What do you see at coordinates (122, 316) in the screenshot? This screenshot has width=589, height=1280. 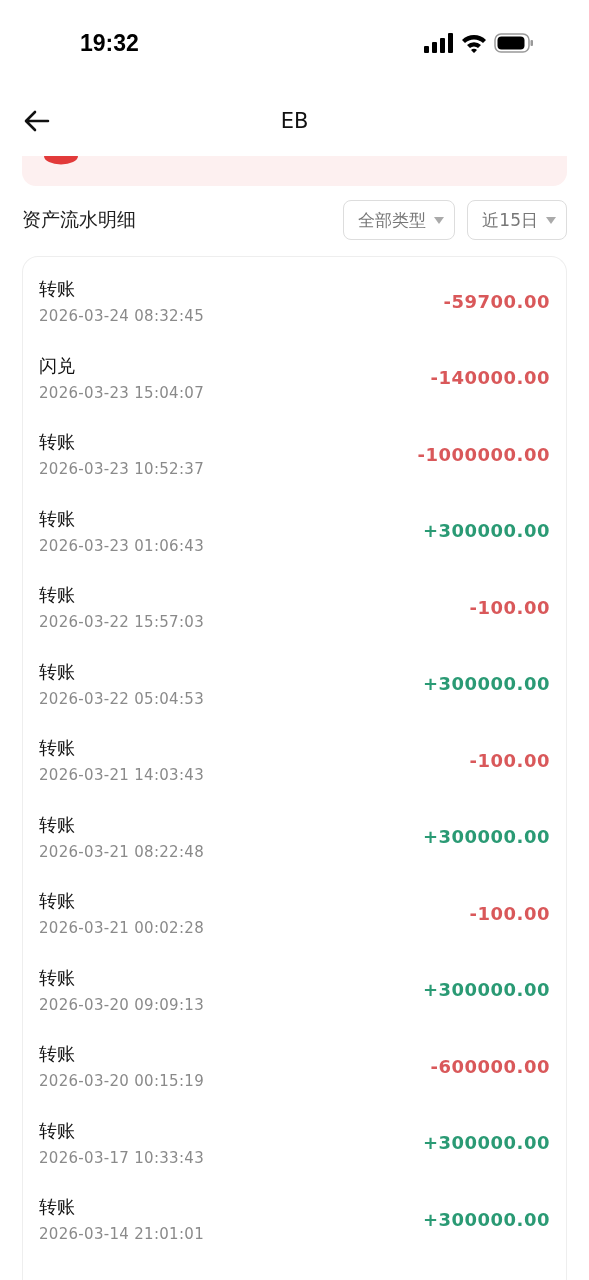 I see `transaction-time: 2026-03-24 08:32:45` at bounding box center [122, 316].